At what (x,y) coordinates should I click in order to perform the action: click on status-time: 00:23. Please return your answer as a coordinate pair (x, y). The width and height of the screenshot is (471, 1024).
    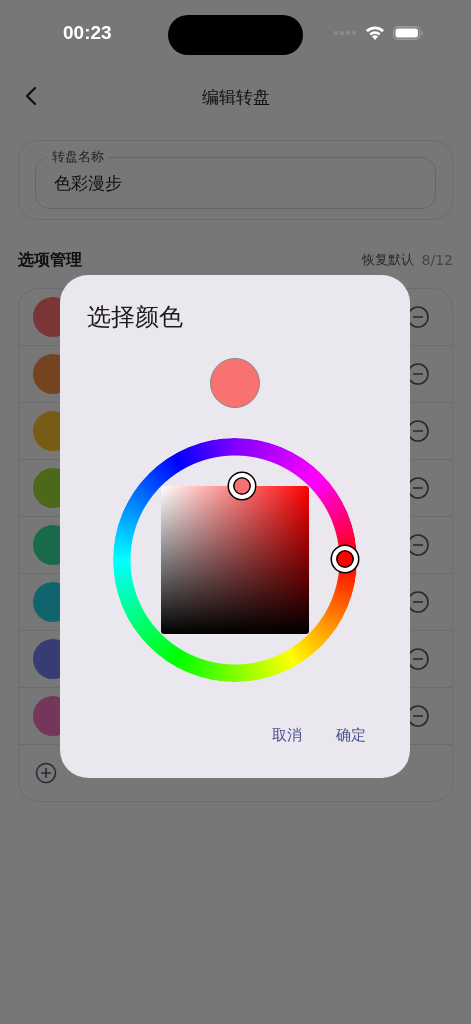
    Looking at the image, I should click on (87, 33).